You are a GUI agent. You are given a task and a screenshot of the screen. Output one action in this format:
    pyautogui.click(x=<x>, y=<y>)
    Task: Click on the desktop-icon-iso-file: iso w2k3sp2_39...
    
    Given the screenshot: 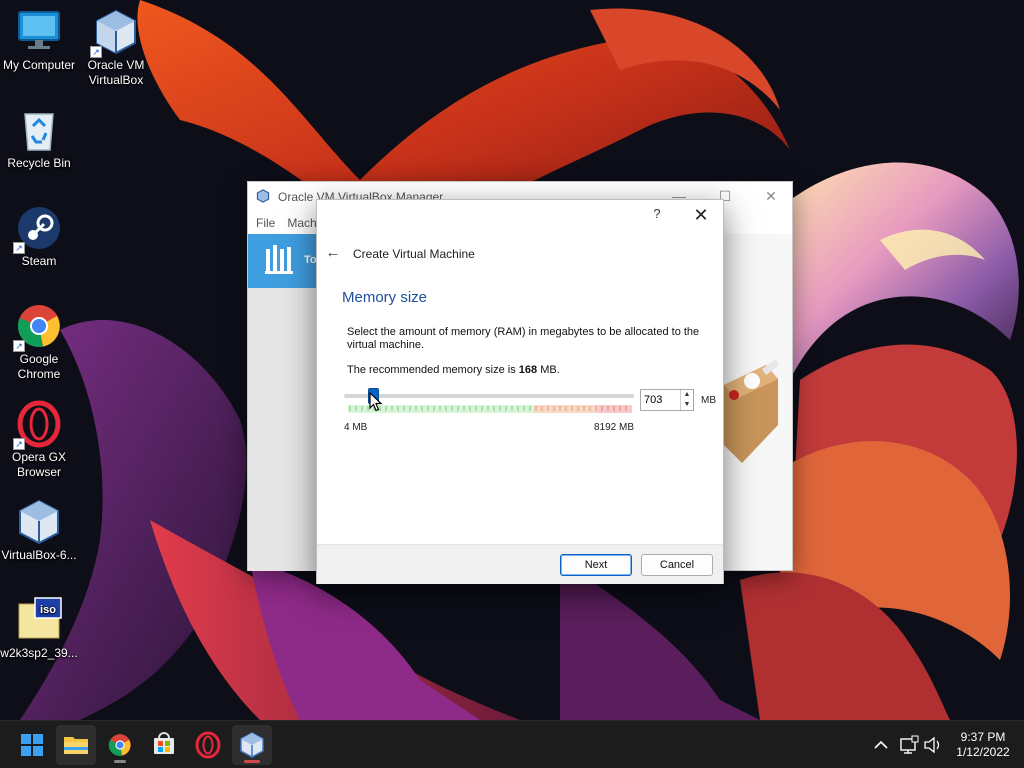 What is the action you would take?
    pyautogui.click(x=39, y=628)
    